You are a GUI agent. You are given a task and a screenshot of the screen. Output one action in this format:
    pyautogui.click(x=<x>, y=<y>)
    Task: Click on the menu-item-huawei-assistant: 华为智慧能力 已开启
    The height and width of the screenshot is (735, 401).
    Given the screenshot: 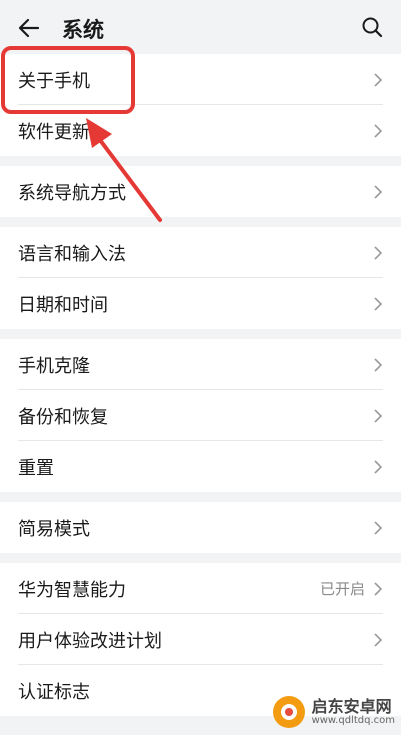 What is the action you would take?
    pyautogui.click(x=200, y=588)
    